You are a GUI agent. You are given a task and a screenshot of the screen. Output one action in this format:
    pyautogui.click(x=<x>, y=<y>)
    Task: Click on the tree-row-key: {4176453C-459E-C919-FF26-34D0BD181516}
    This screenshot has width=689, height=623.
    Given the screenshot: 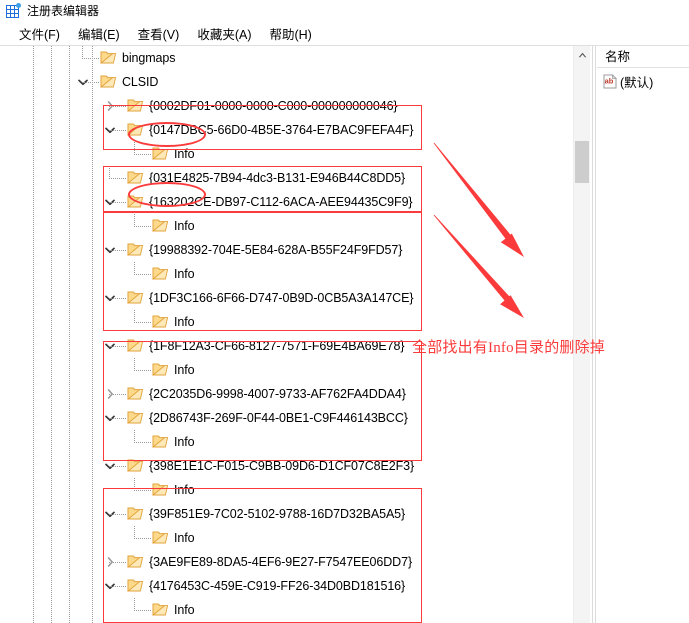 What is the action you would take?
    pyautogui.click(x=285, y=586)
    